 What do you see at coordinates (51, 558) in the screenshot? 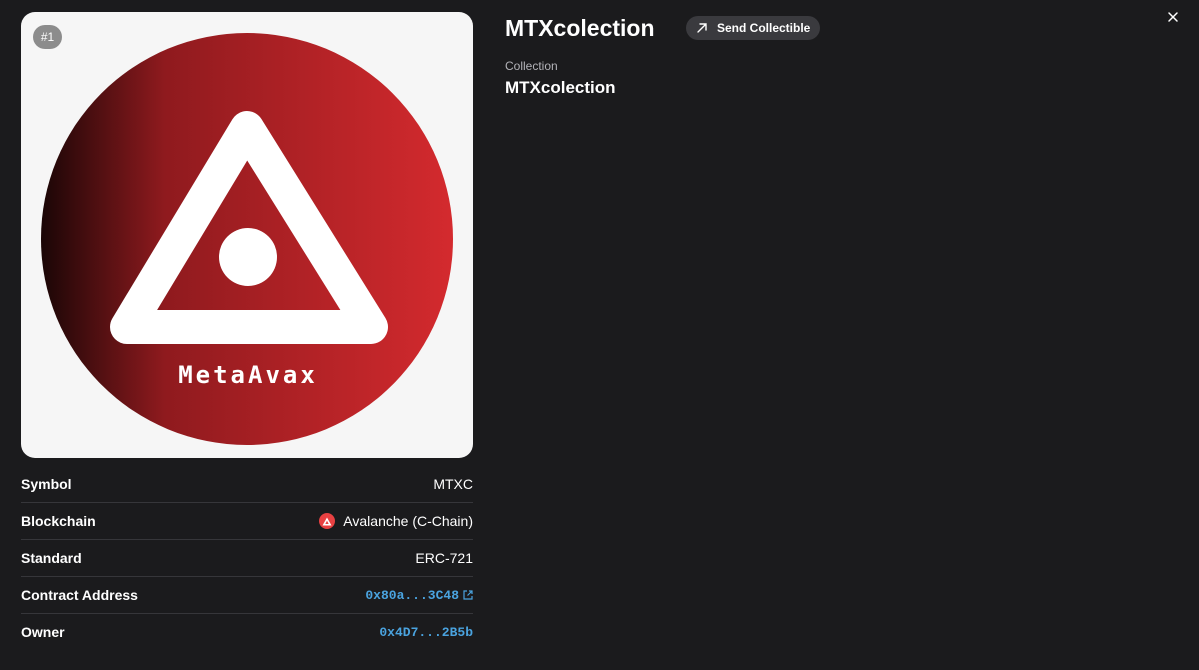
I see `standard-label: Standard` at bounding box center [51, 558].